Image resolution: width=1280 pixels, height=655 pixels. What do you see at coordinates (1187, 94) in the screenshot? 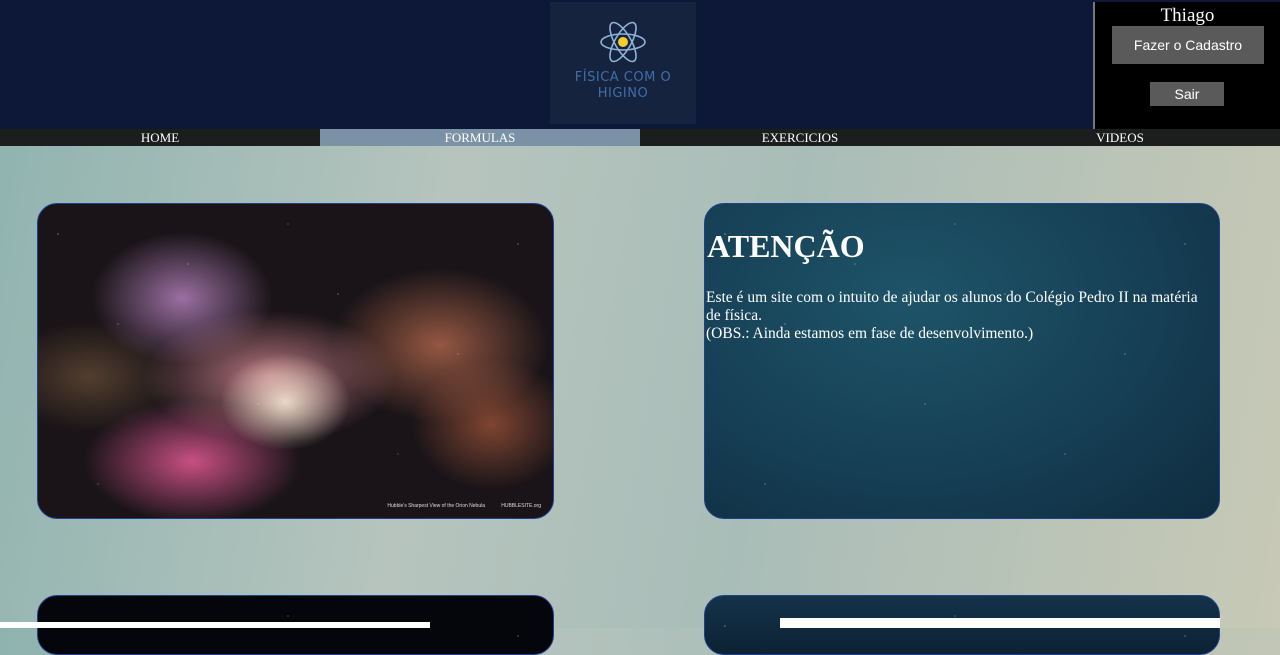
I see `logout-button: Sair` at bounding box center [1187, 94].